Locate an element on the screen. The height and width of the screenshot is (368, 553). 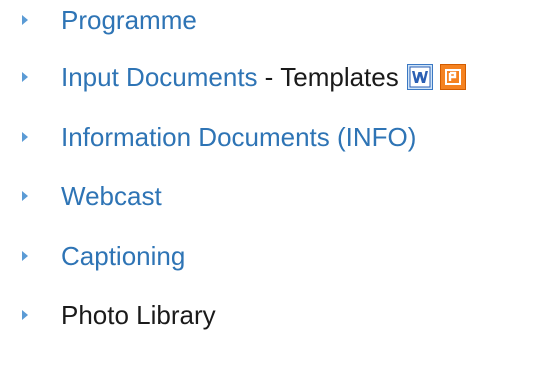
programme-link: Programme is located at coordinates (129, 20).